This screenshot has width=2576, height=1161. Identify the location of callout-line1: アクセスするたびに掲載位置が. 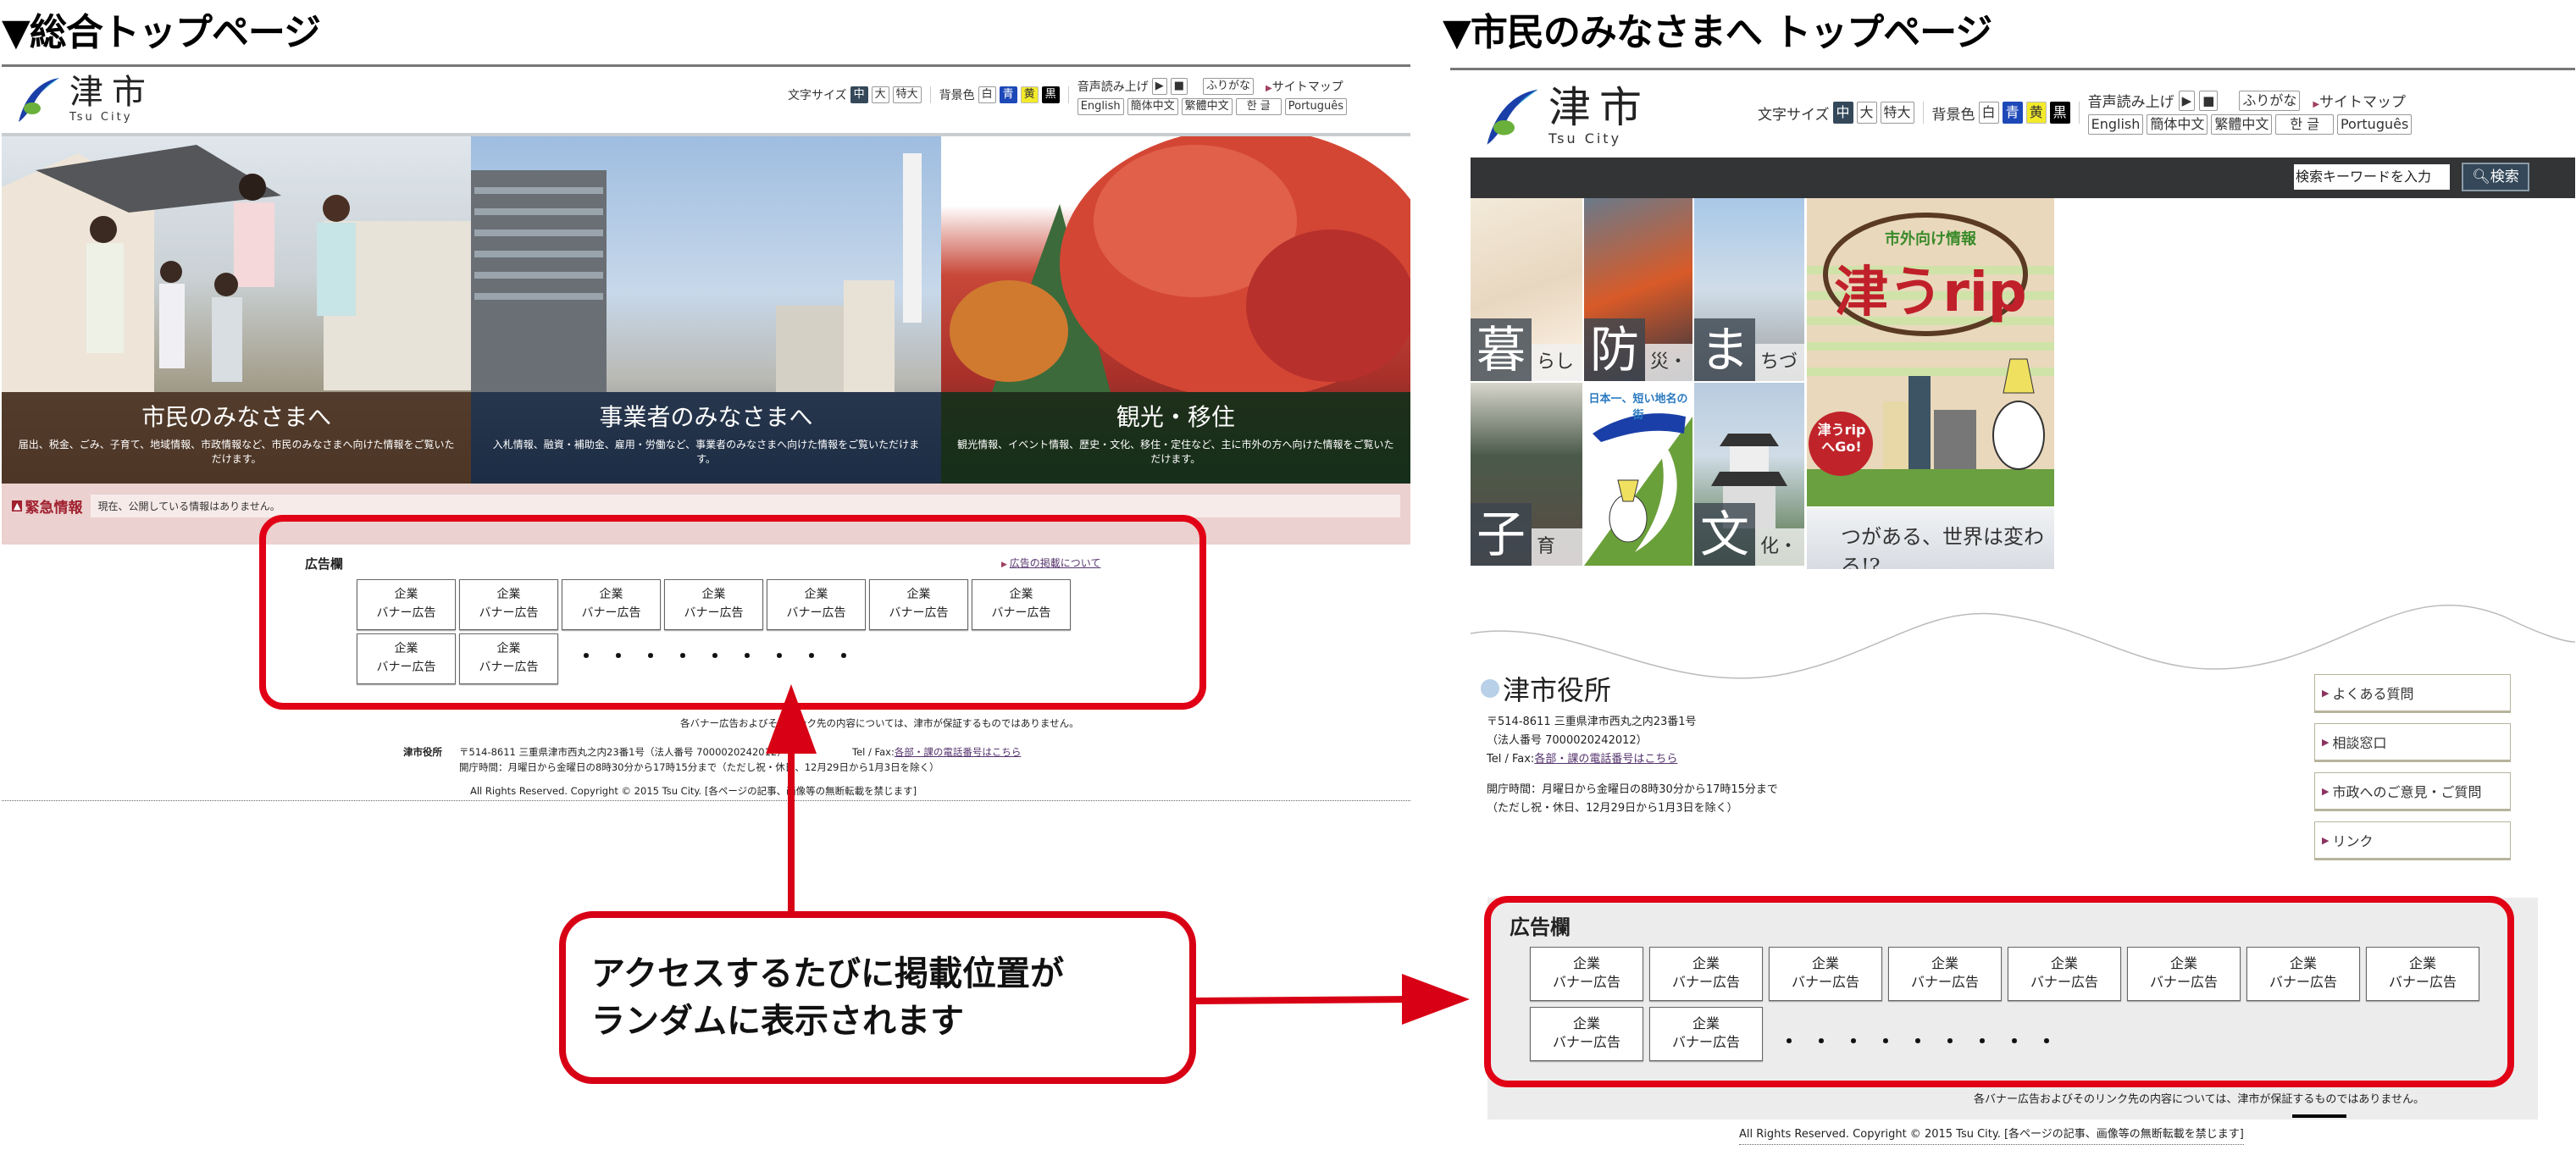
(827, 973).